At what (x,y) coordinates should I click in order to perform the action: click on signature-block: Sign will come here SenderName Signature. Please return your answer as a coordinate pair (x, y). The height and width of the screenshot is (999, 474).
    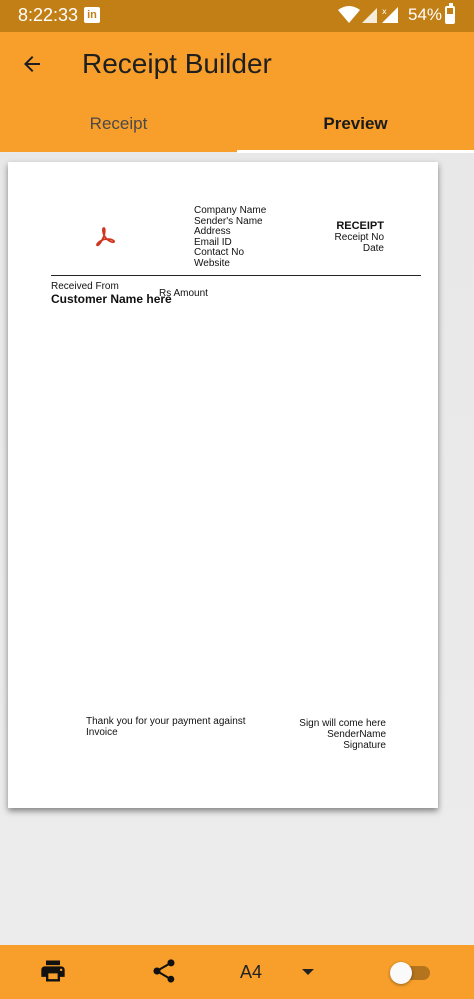
    Looking at the image, I should click on (342, 734).